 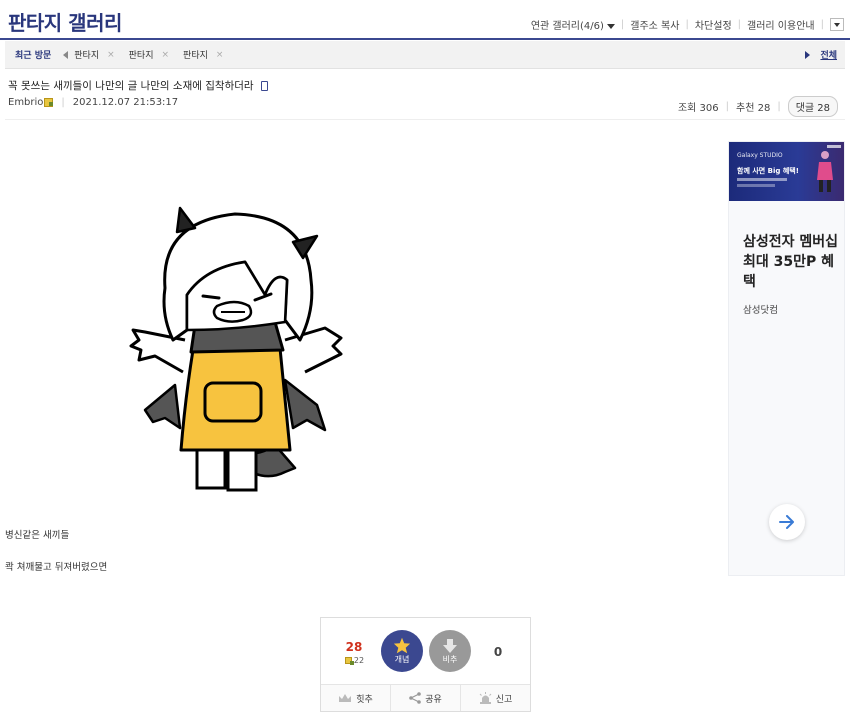 What do you see at coordinates (791, 262) in the screenshot?
I see `ad-headline: 삼성전자 멤버십 최대 35만P 혜택` at bounding box center [791, 262].